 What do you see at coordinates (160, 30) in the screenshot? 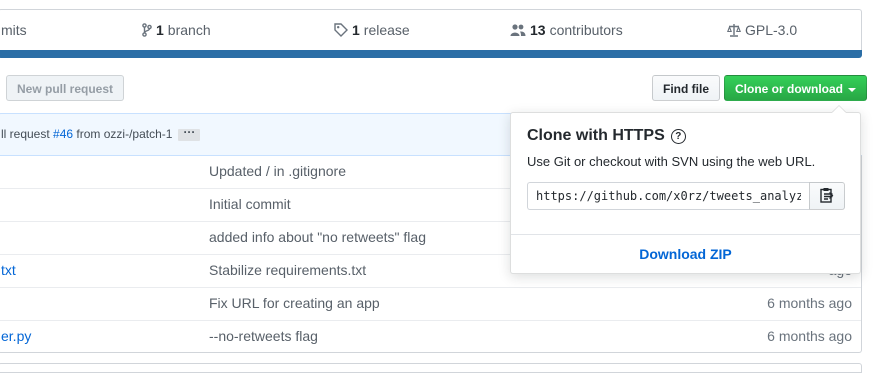
I see `branch-count: 1` at bounding box center [160, 30].